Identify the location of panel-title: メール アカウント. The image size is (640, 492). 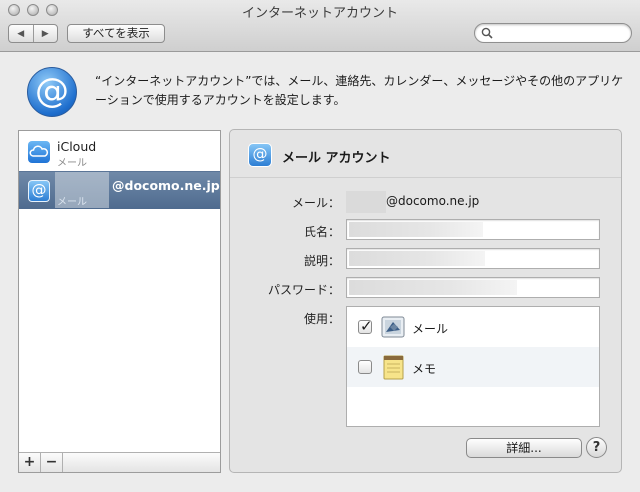
(336, 158).